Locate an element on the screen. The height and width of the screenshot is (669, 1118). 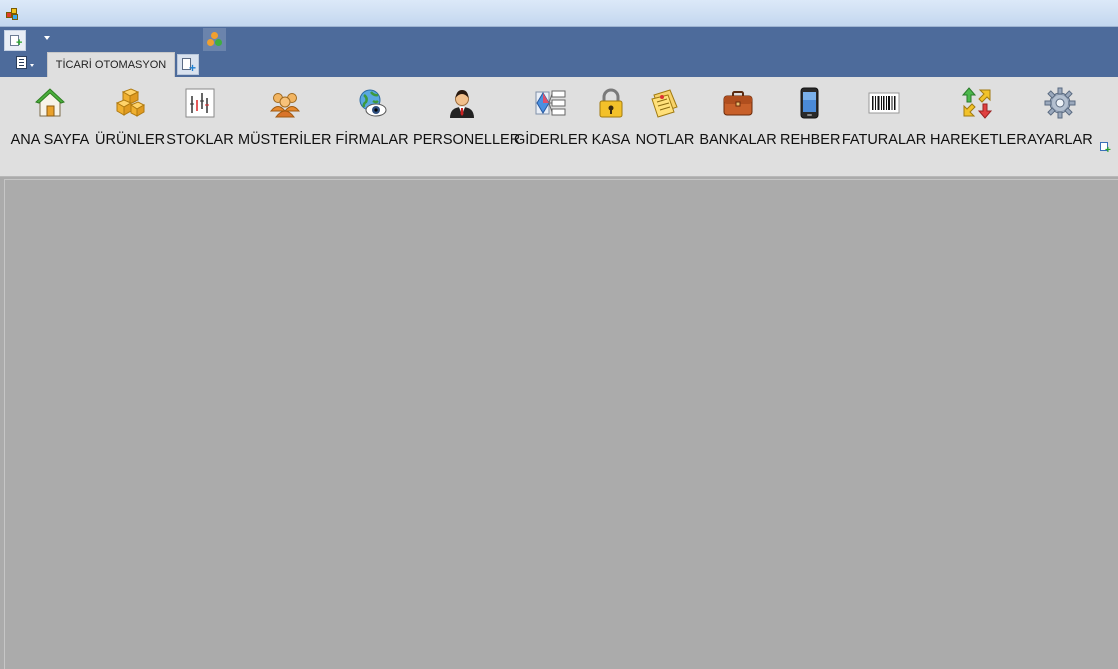
tab-ticari-otomasyon: TİCARİ OTOMASYON is located at coordinates (111, 64).